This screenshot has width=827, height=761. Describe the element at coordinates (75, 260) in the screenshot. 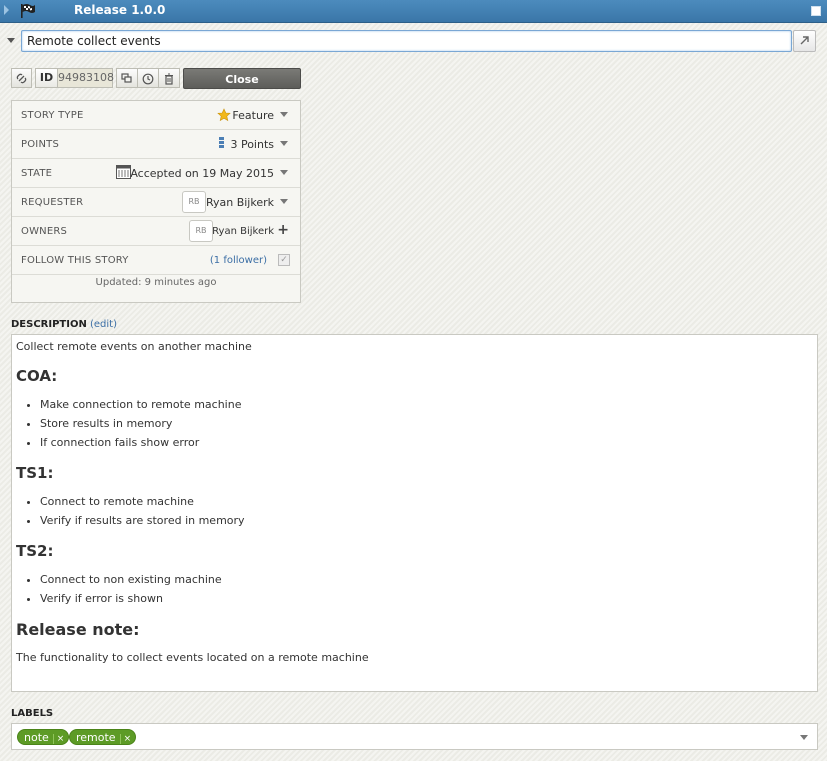

I see `follow-label: FOLLOW THIS STORY` at that location.